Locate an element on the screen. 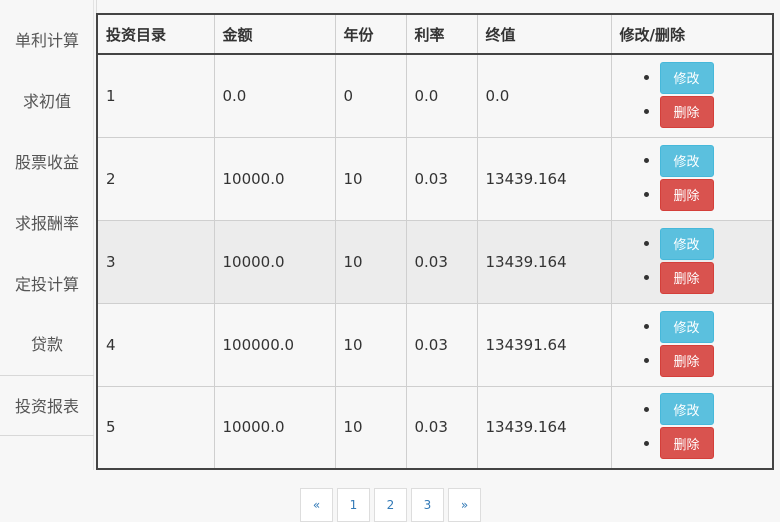 This screenshot has height=522, width=780. column-header: 投资目录 is located at coordinates (155, 34).